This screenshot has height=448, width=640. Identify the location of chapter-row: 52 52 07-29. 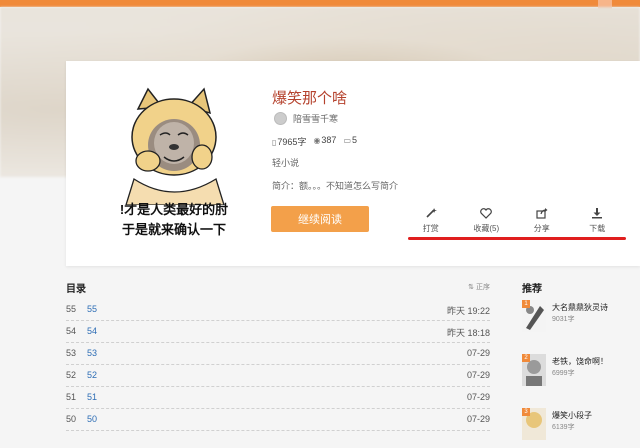
(278, 376).